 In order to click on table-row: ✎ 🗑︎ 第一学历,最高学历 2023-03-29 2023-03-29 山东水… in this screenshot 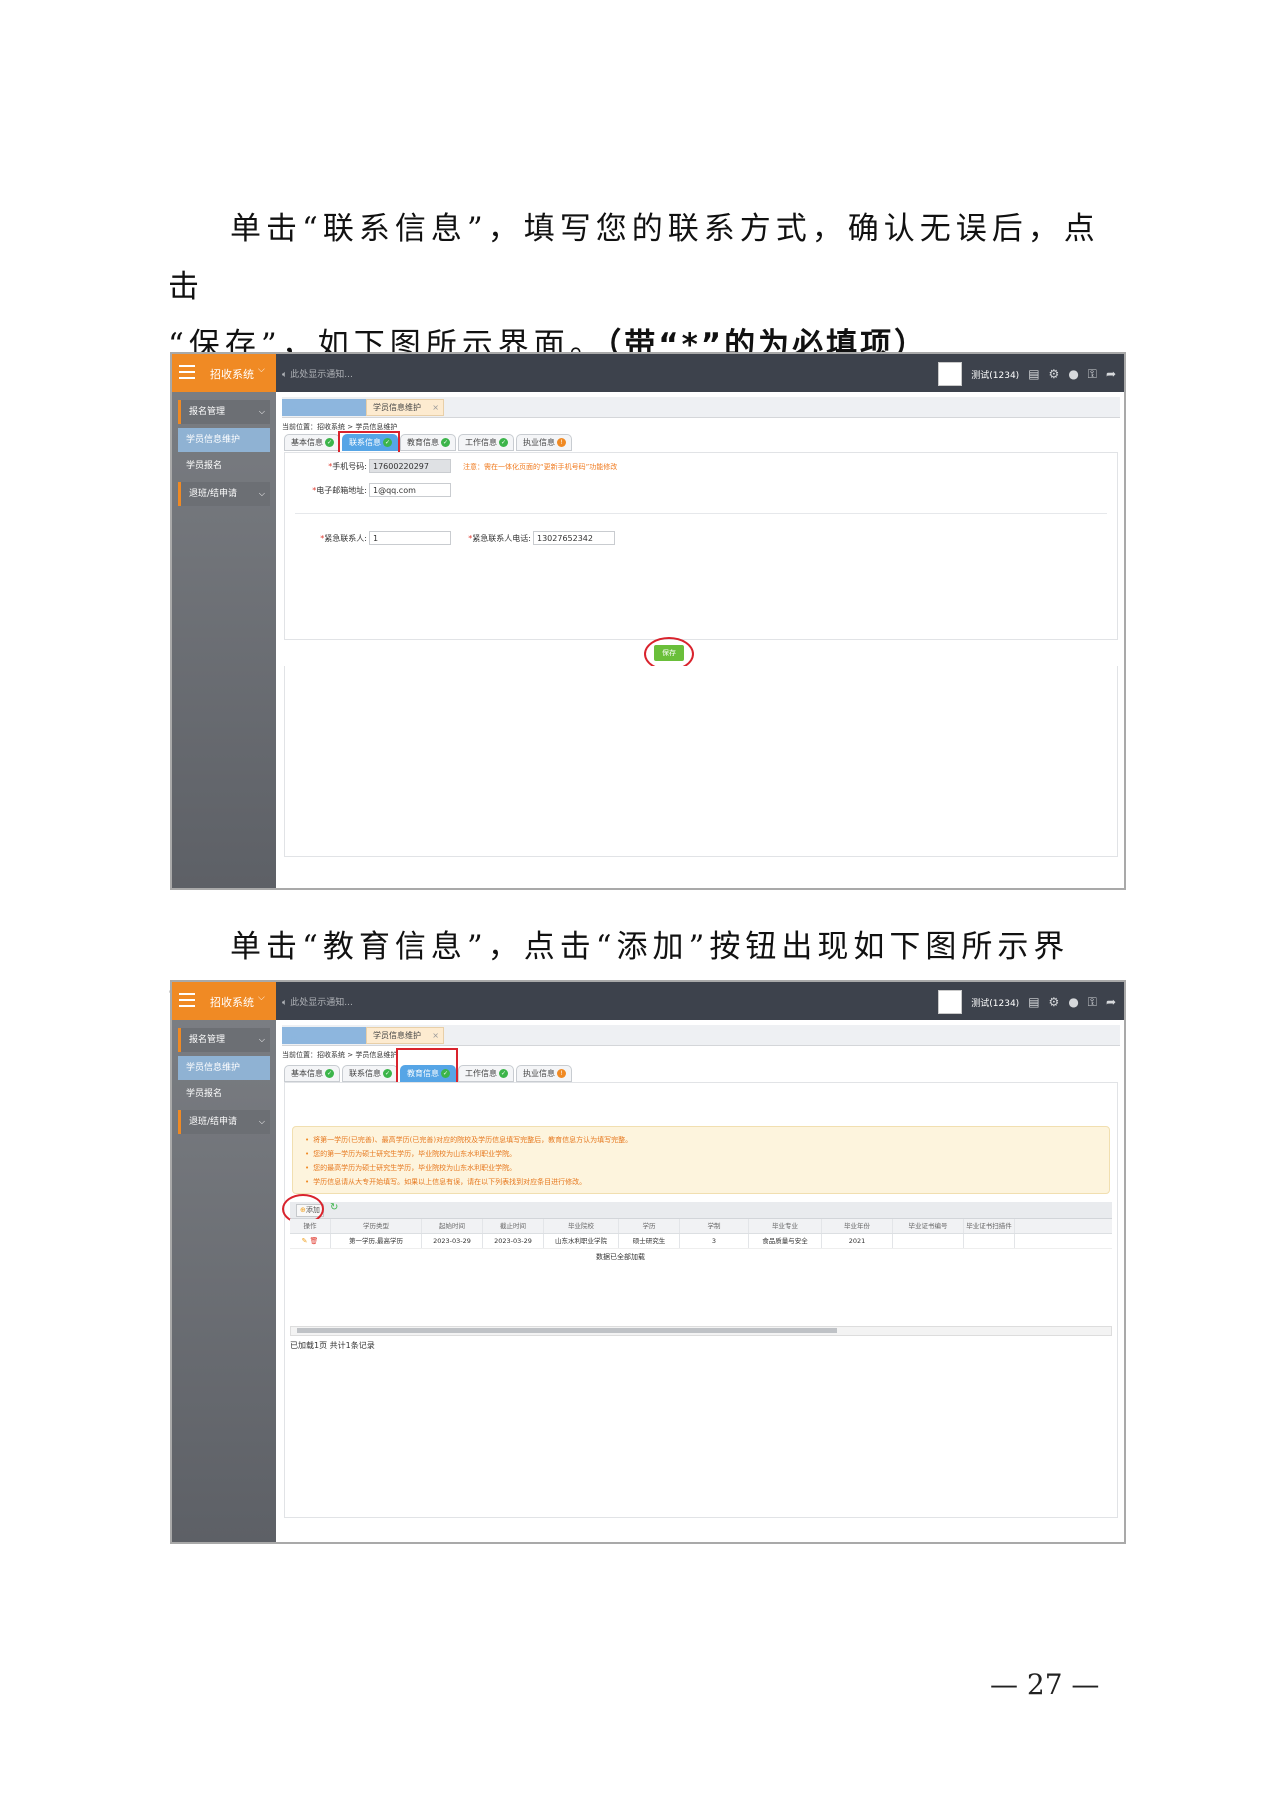, I will do `click(701, 1241)`.